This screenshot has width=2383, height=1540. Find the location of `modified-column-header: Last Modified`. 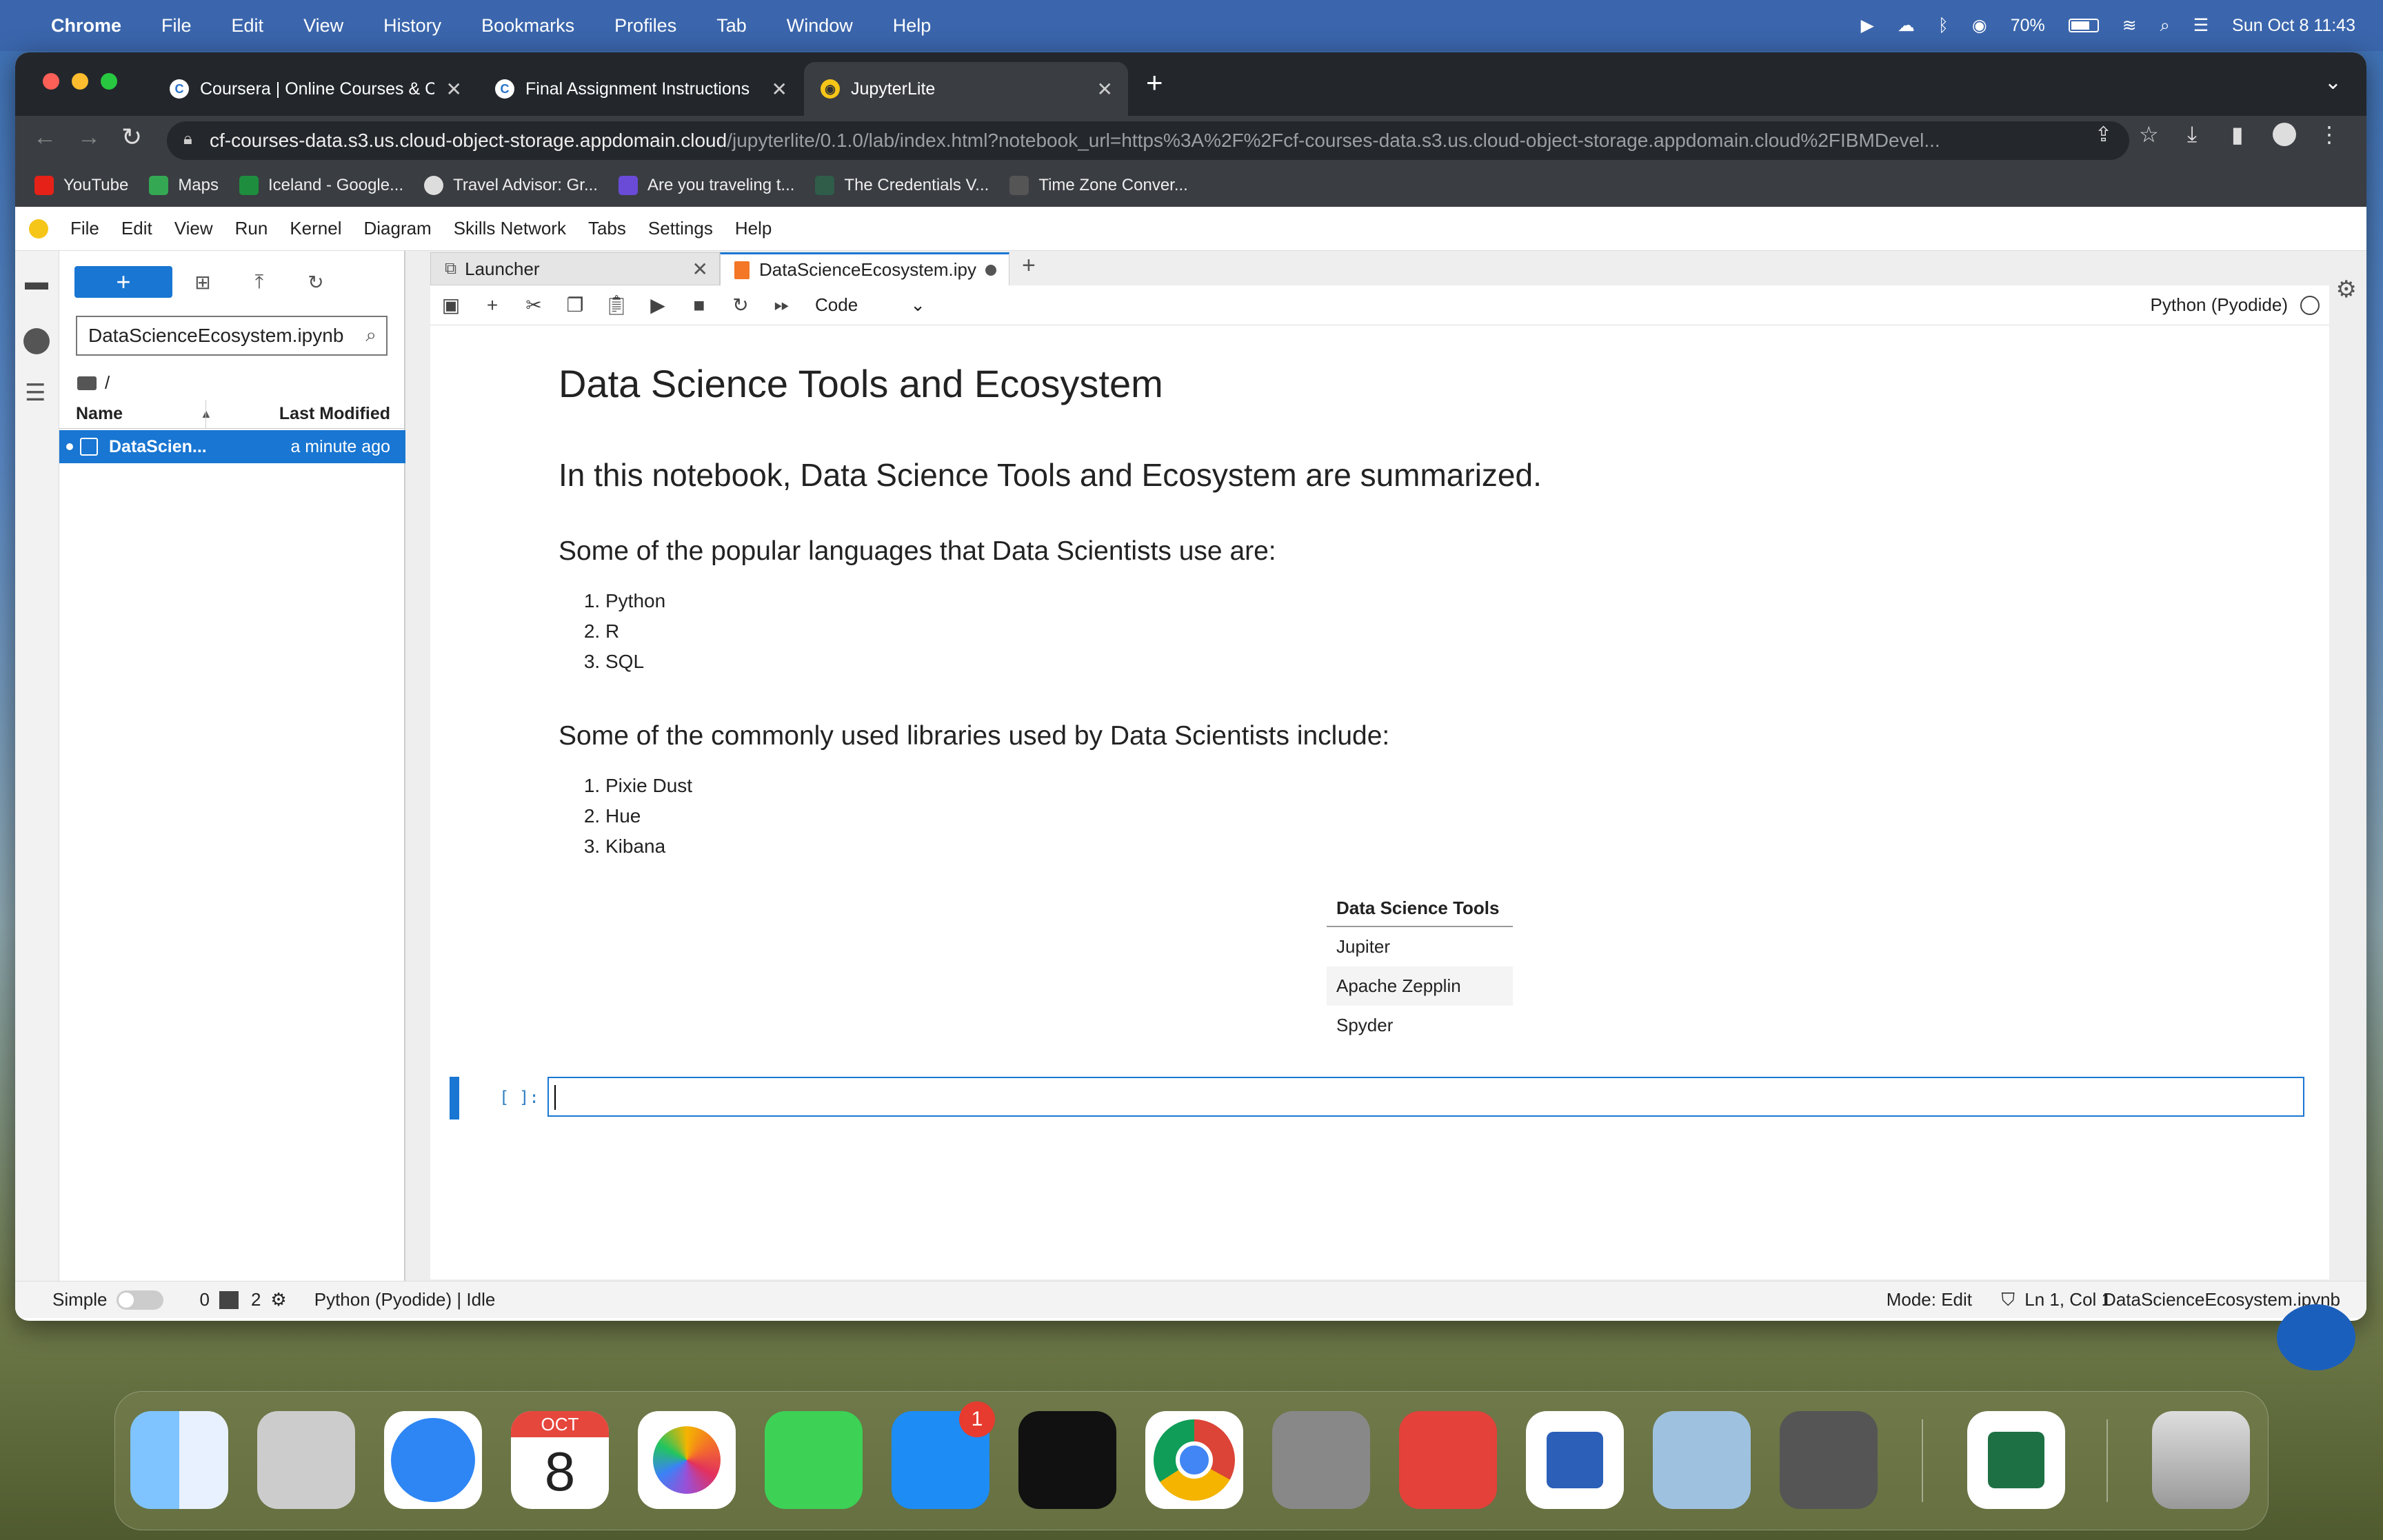

modified-column-header: Last Modified is located at coordinates (334, 414).